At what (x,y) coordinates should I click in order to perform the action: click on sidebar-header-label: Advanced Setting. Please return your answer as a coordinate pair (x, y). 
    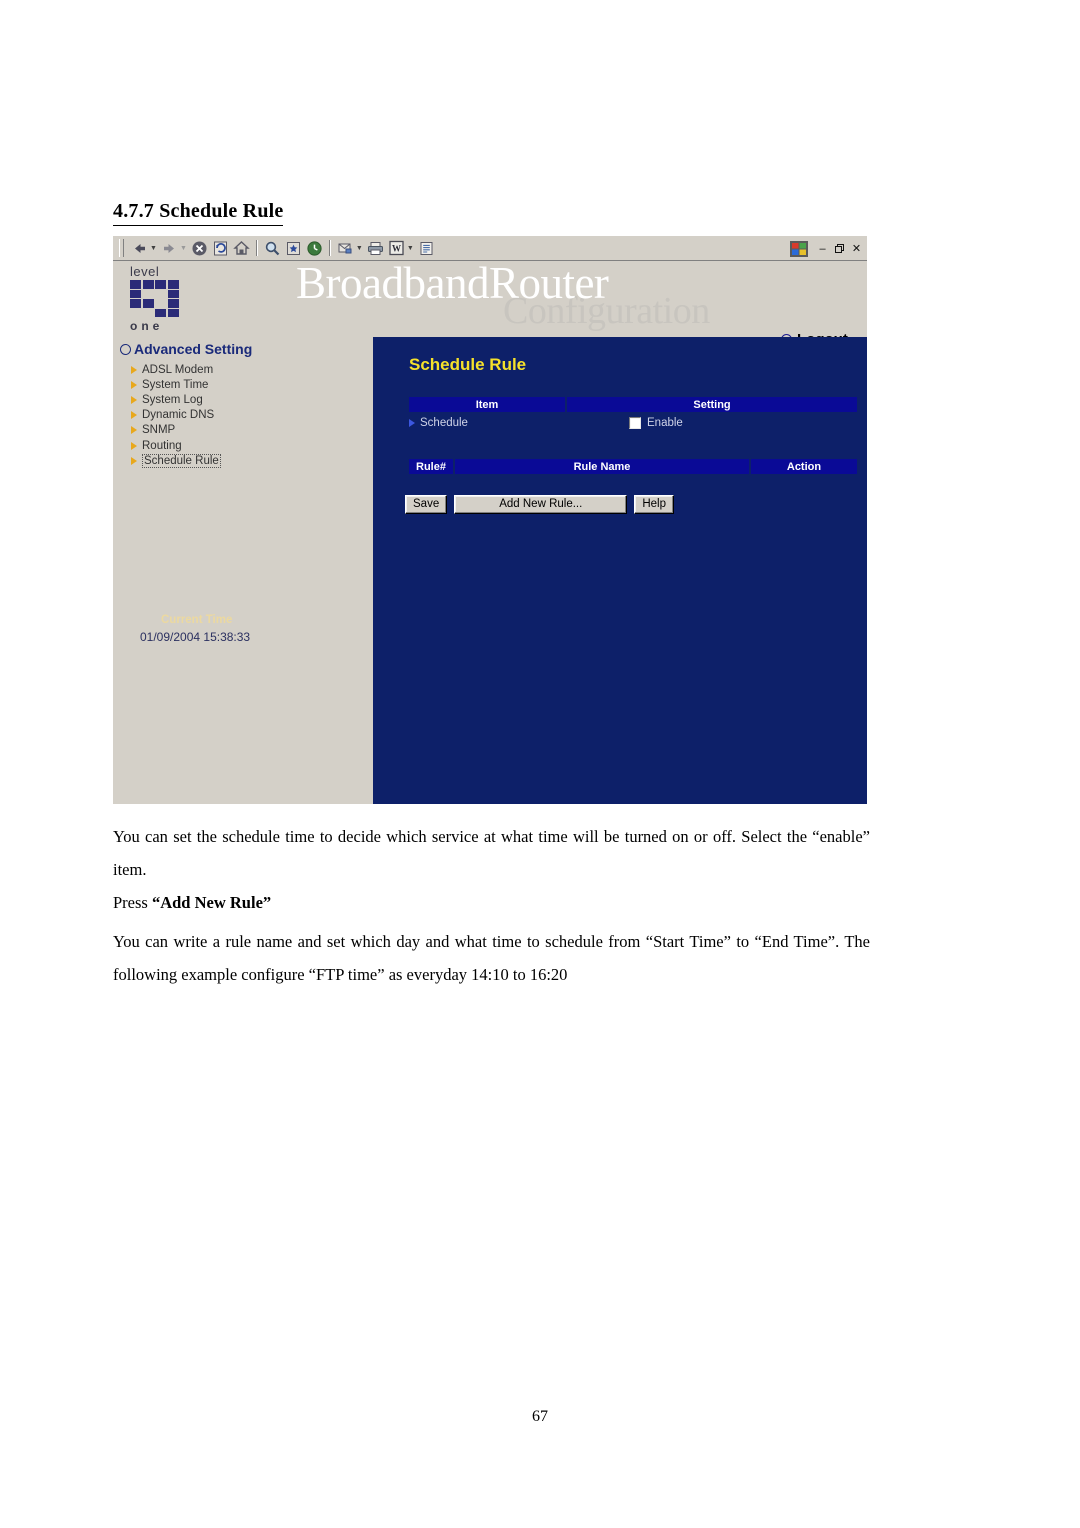
    Looking at the image, I should click on (193, 349).